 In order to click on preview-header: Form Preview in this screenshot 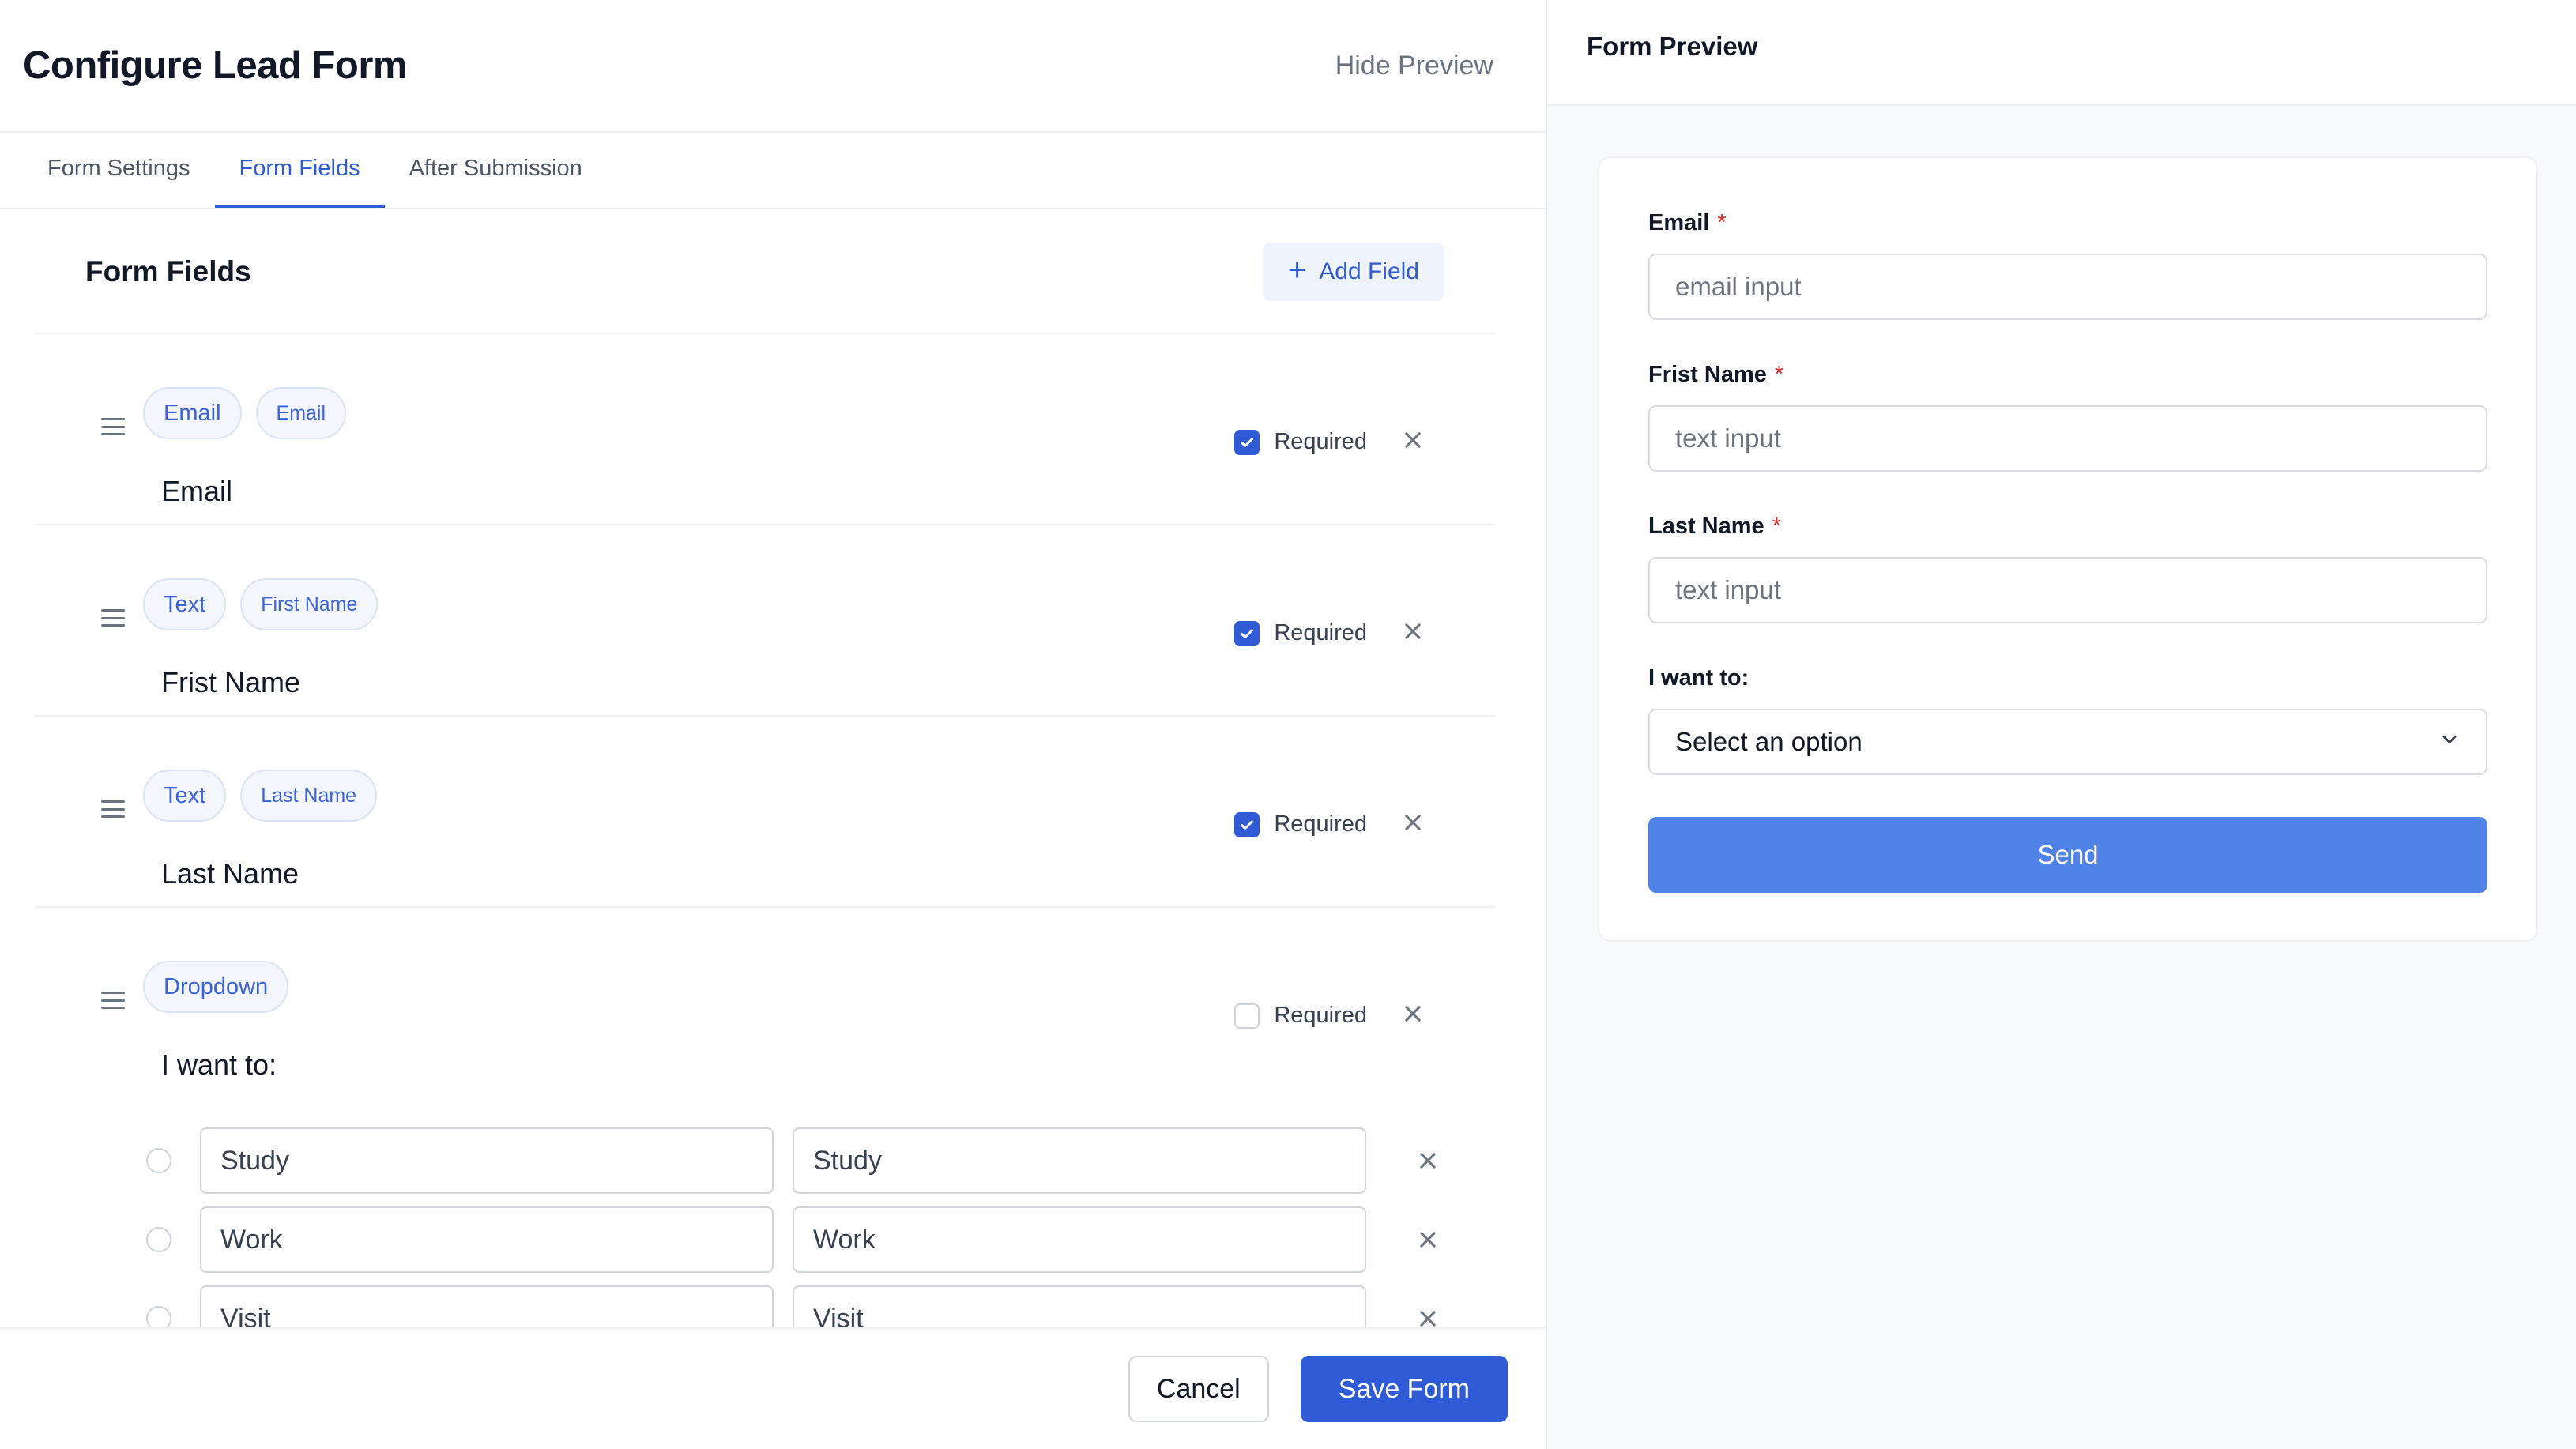, I will do `click(2061, 53)`.